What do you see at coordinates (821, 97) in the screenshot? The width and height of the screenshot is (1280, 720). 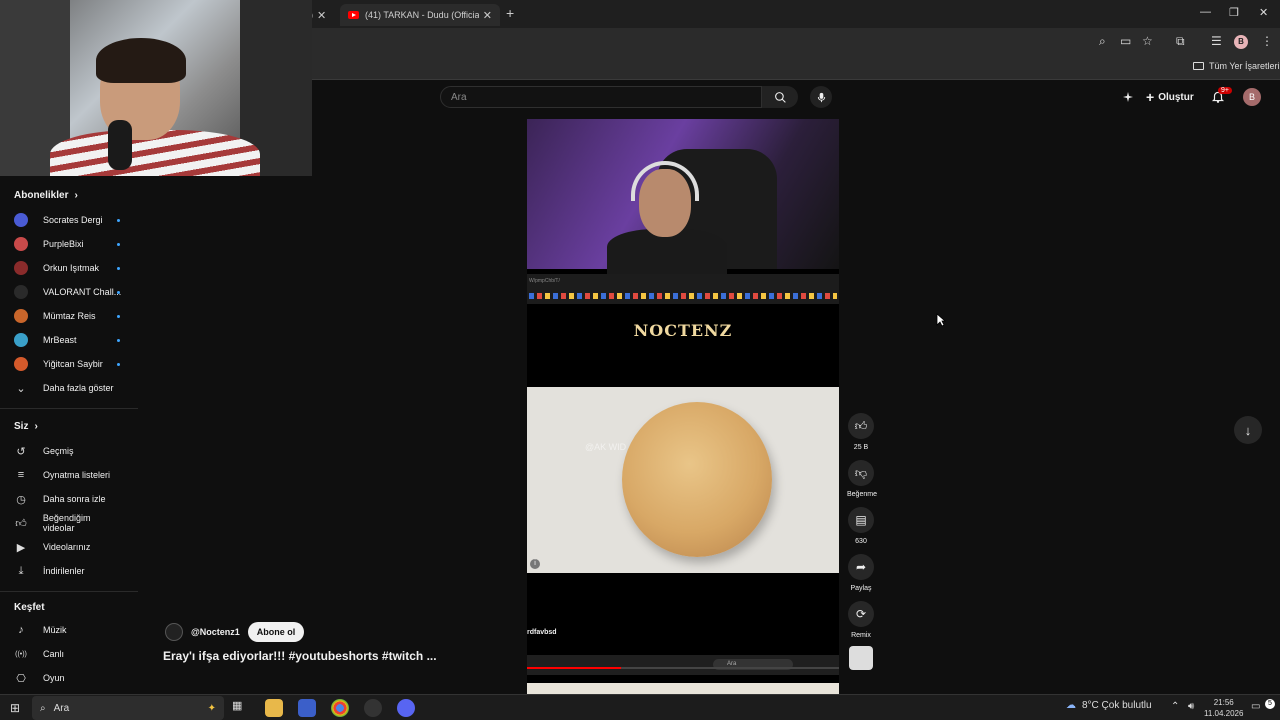 I see `voice-search-button` at bounding box center [821, 97].